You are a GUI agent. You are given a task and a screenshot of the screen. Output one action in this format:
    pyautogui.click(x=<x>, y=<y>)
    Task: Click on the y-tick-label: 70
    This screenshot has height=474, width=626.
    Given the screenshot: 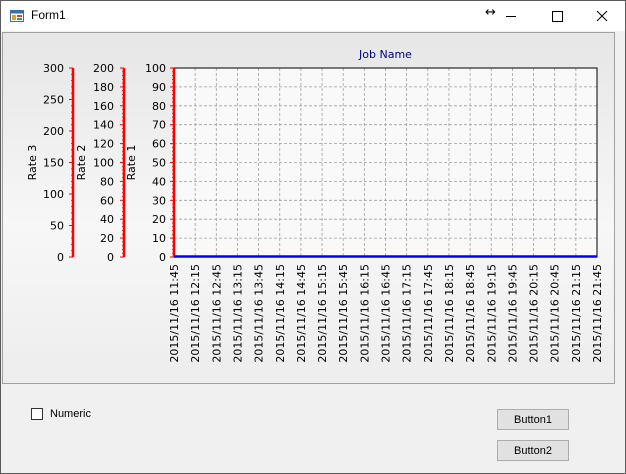 What is the action you would take?
    pyautogui.click(x=159, y=125)
    